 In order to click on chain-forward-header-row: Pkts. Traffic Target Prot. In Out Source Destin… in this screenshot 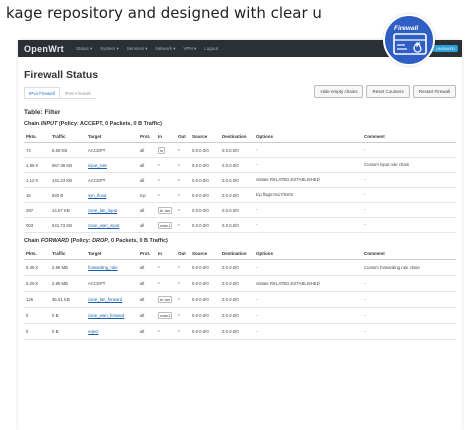, I will do `click(240, 254)`.